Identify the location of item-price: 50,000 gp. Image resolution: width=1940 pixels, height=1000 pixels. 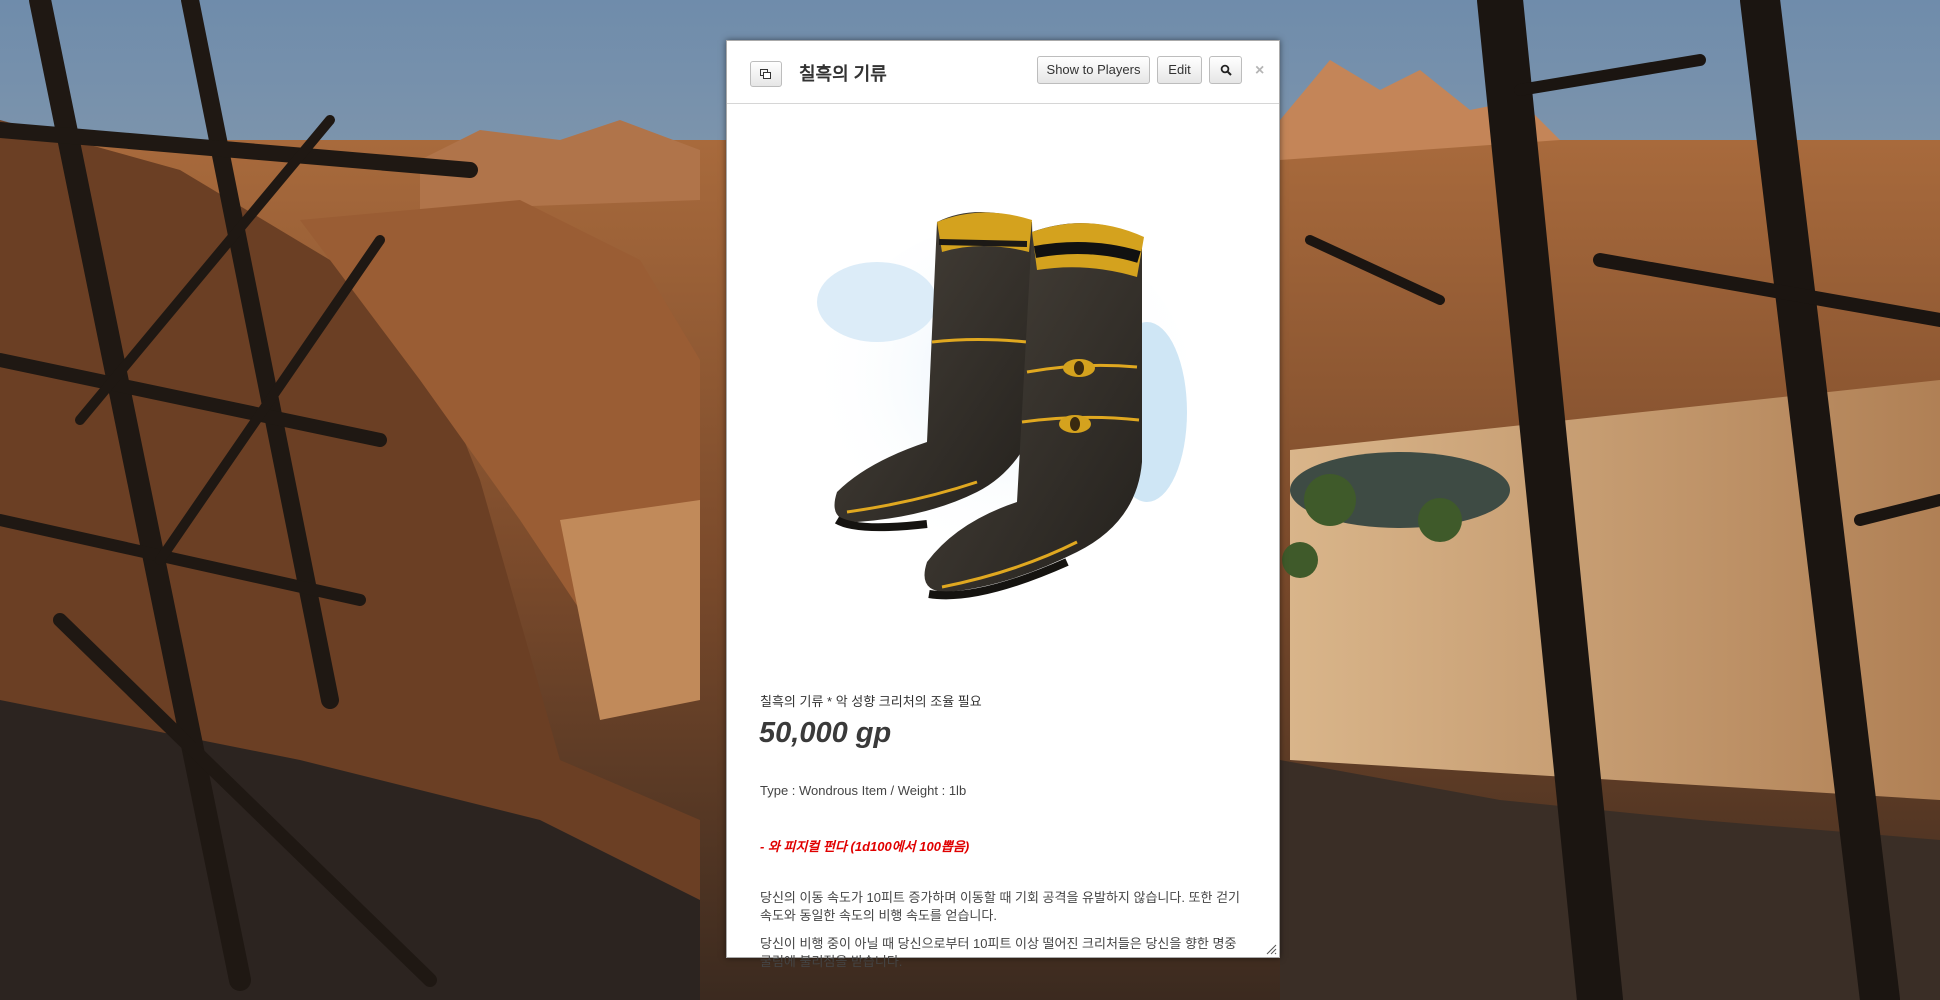
(825, 733).